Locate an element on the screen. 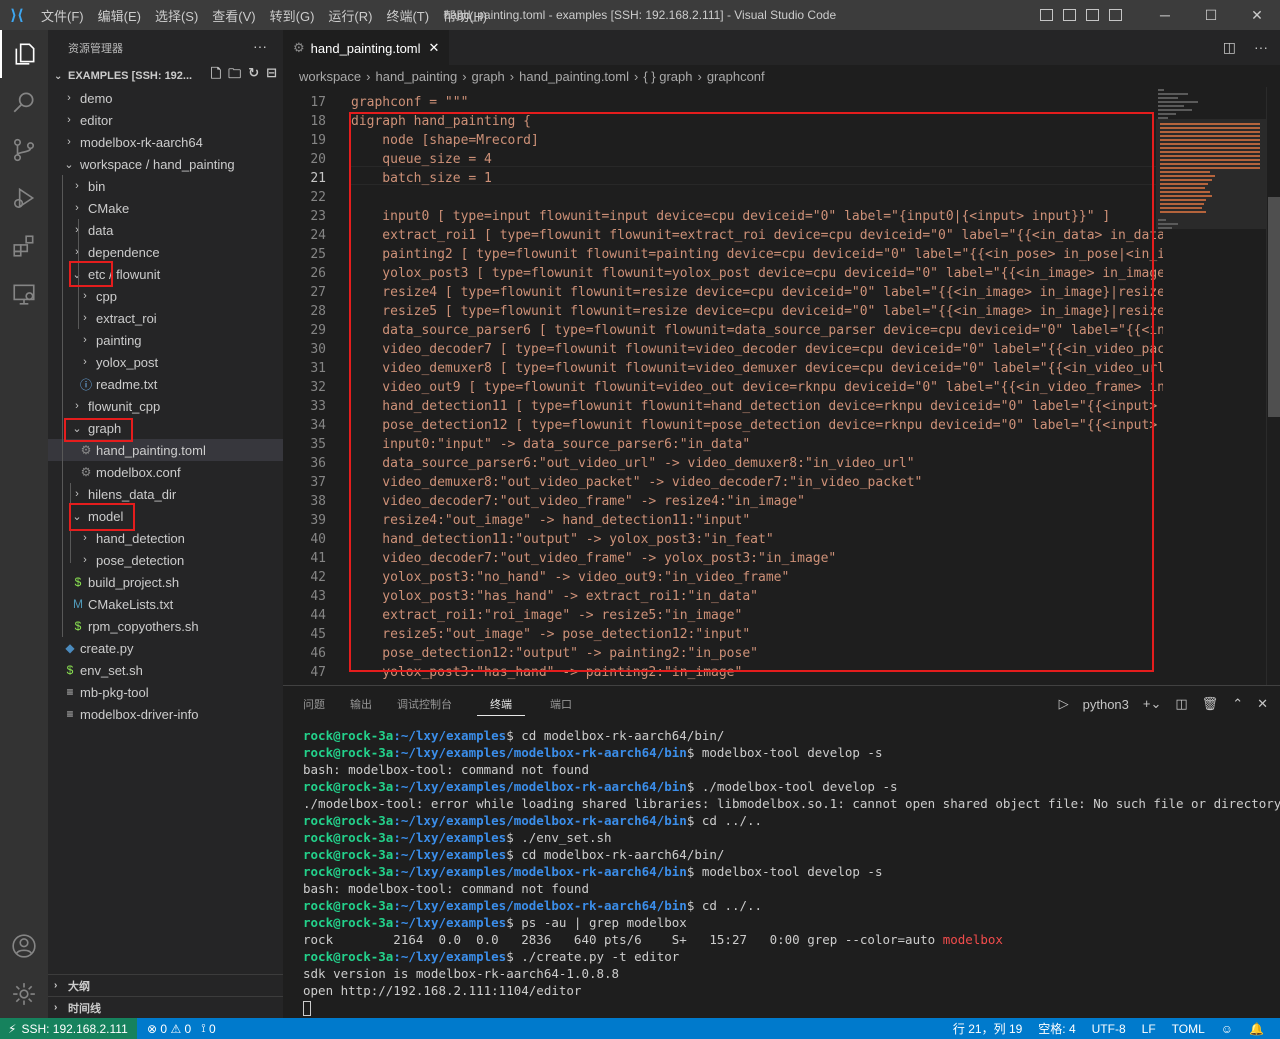  tree-item-rpm-copyothers-sh: $ rpm_copyothers.sh is located at coordinates (165, 626).